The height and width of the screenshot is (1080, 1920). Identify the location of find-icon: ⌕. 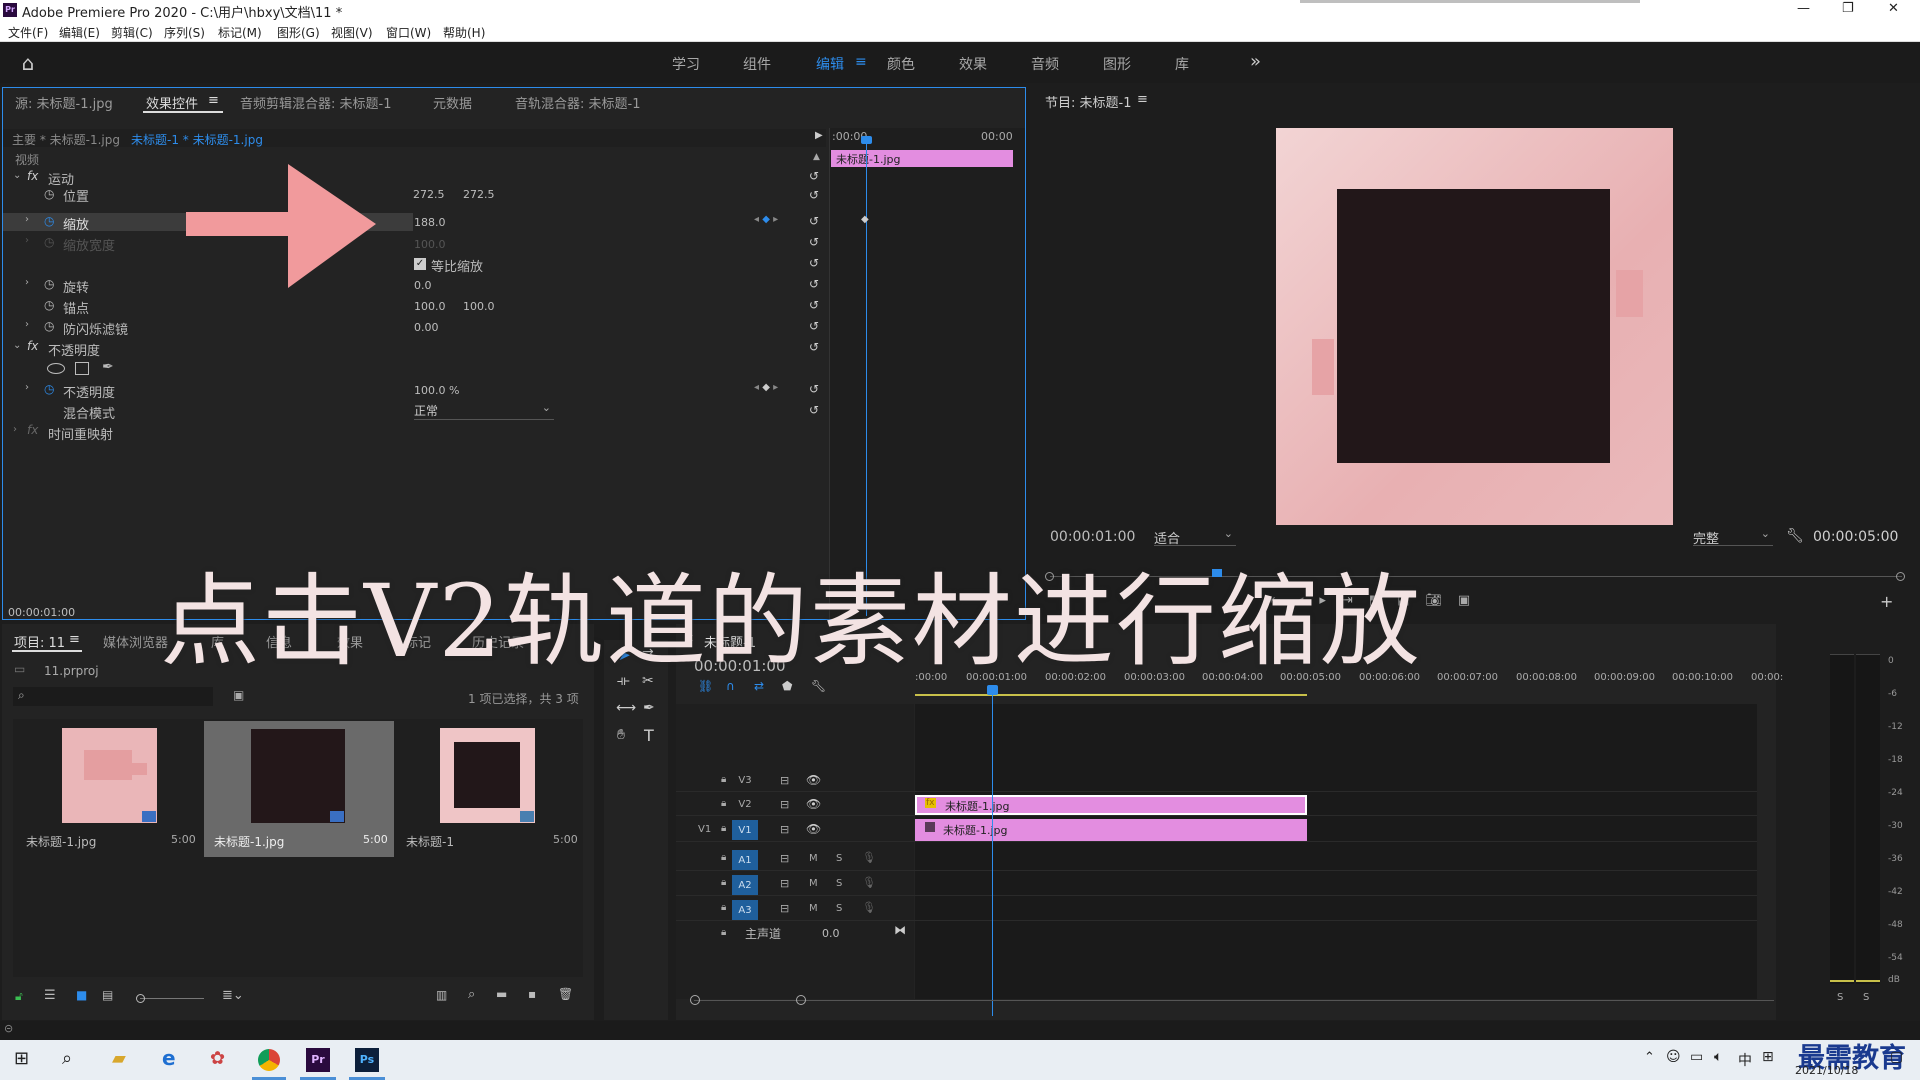
(471, 994).